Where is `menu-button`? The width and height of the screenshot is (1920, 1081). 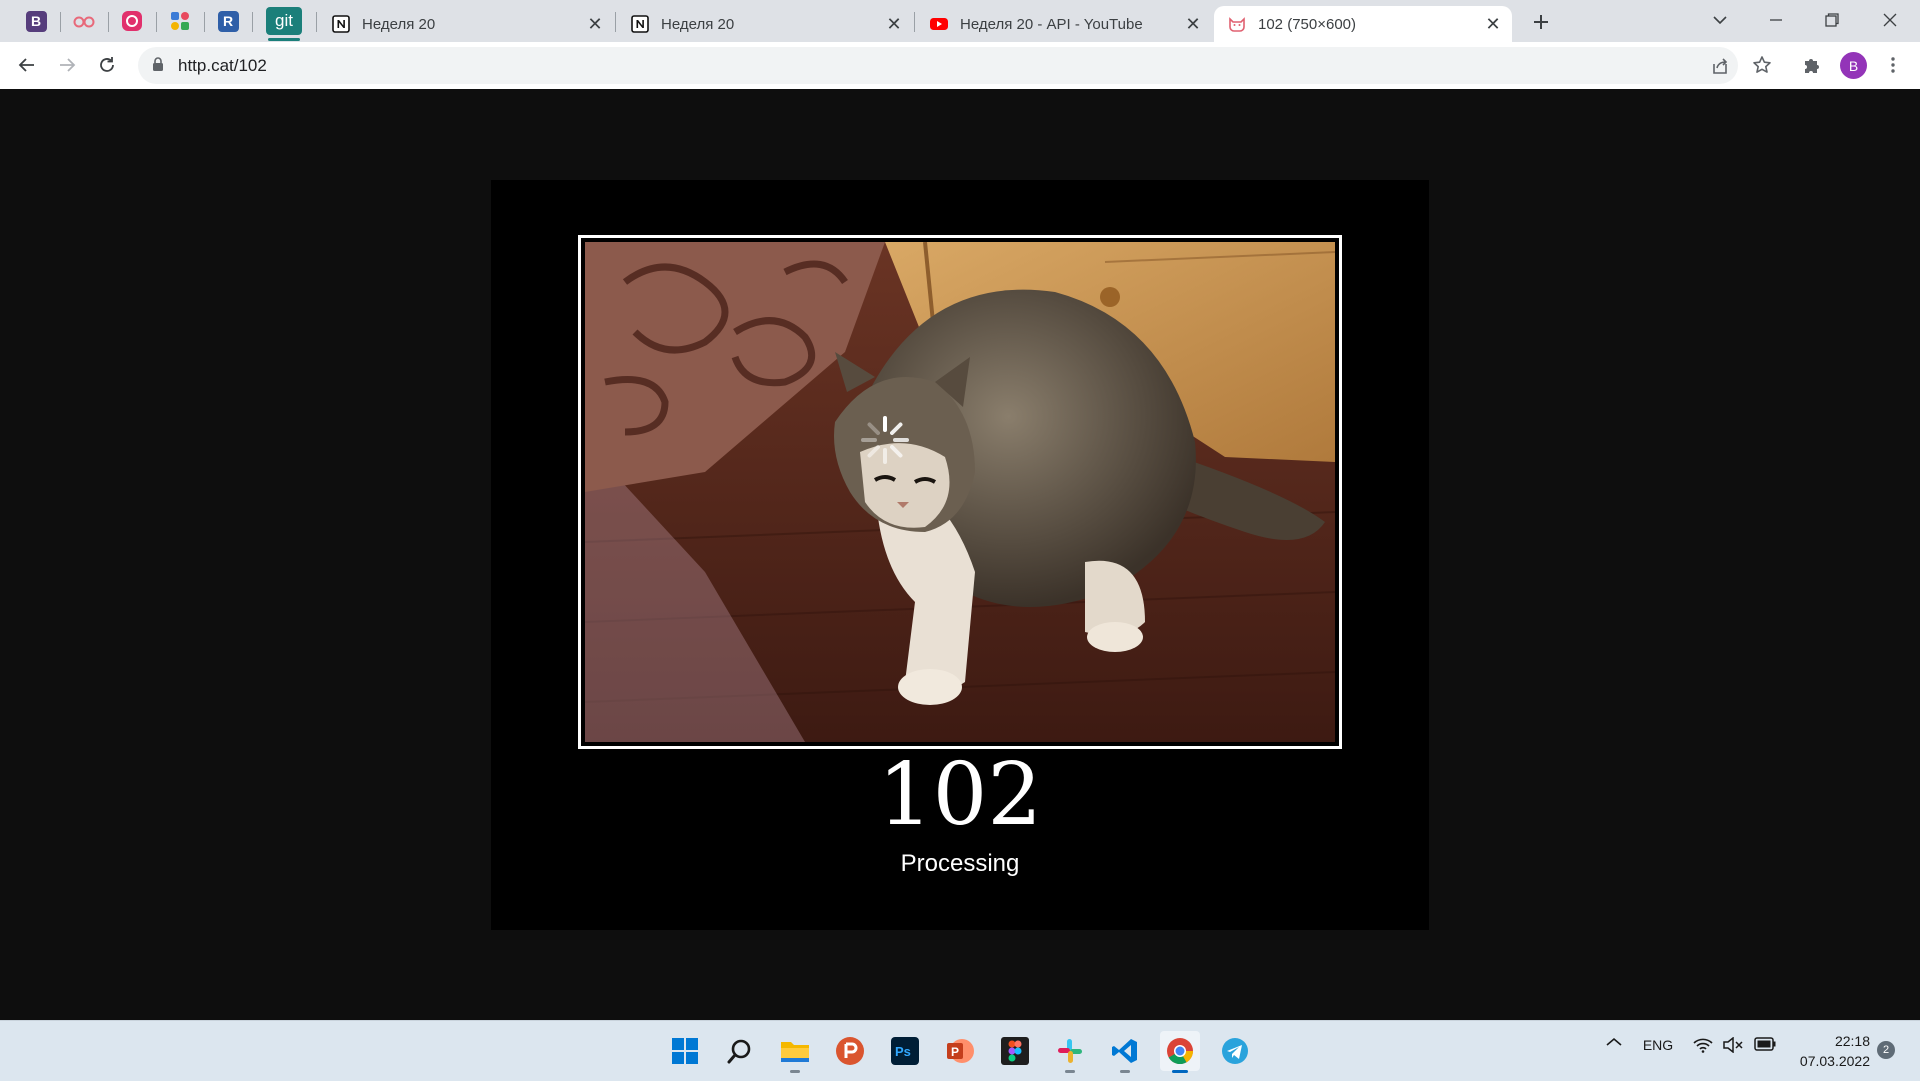
menu-button is located at coordinates (1893, 65).